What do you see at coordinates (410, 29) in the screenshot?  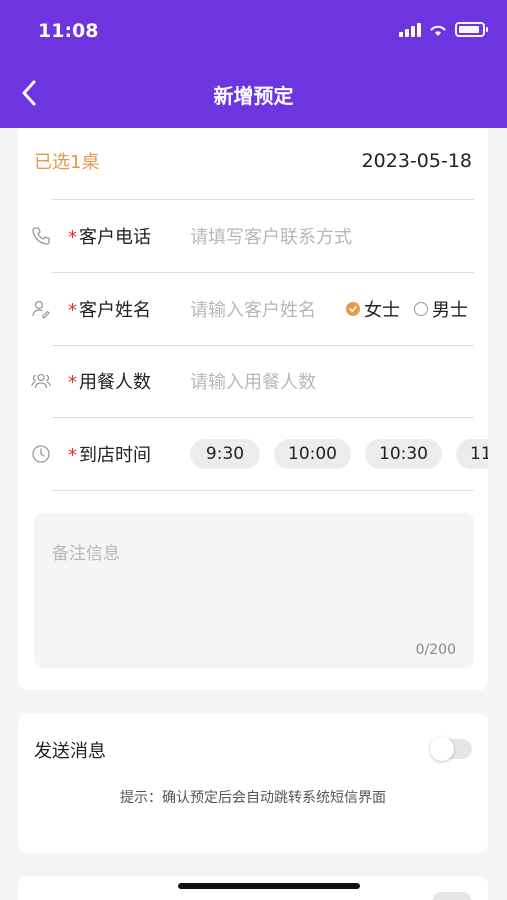 I see `signal-icon` at bounding box center [410, 29].